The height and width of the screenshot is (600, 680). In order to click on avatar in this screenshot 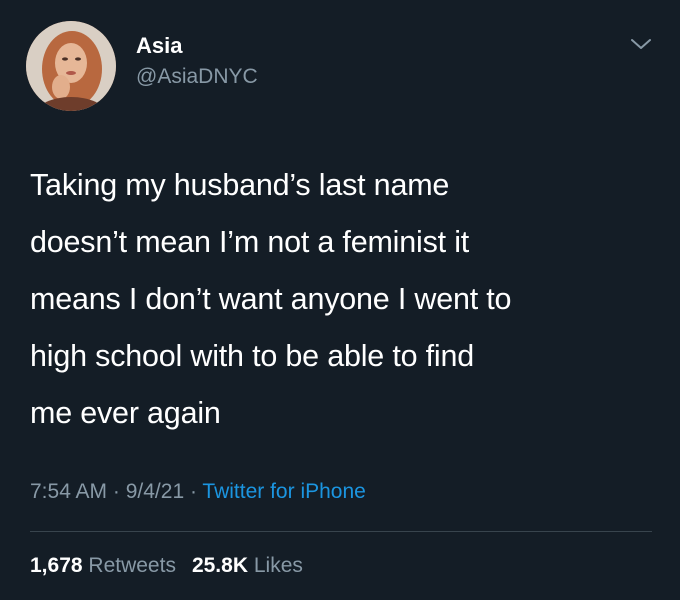, I will do `click(71, 66)`.